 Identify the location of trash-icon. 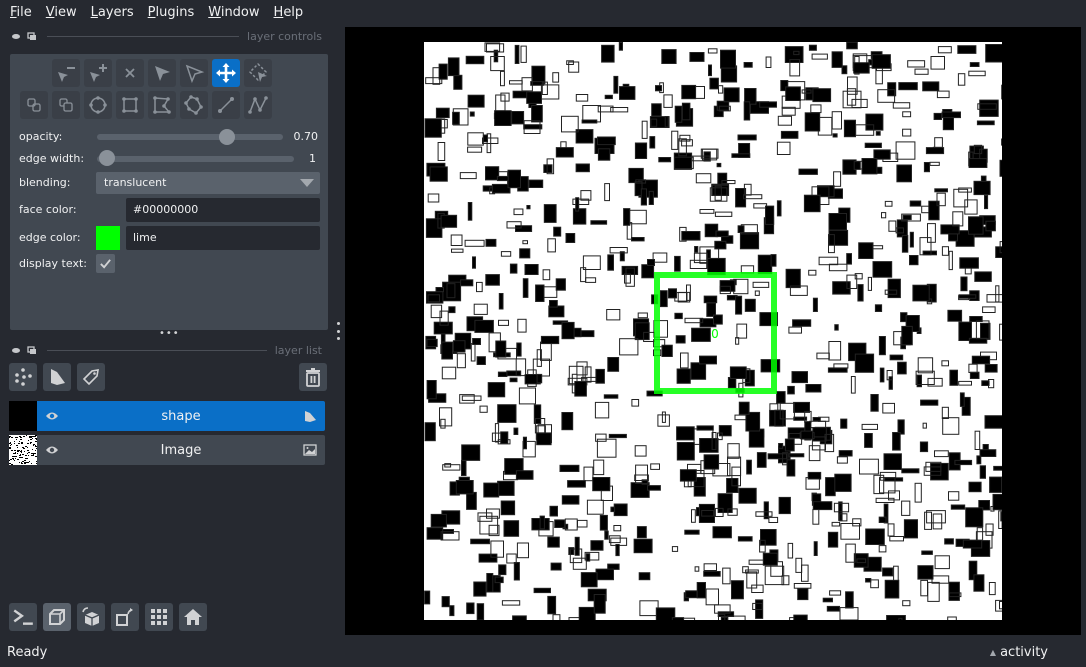
(313, 377).